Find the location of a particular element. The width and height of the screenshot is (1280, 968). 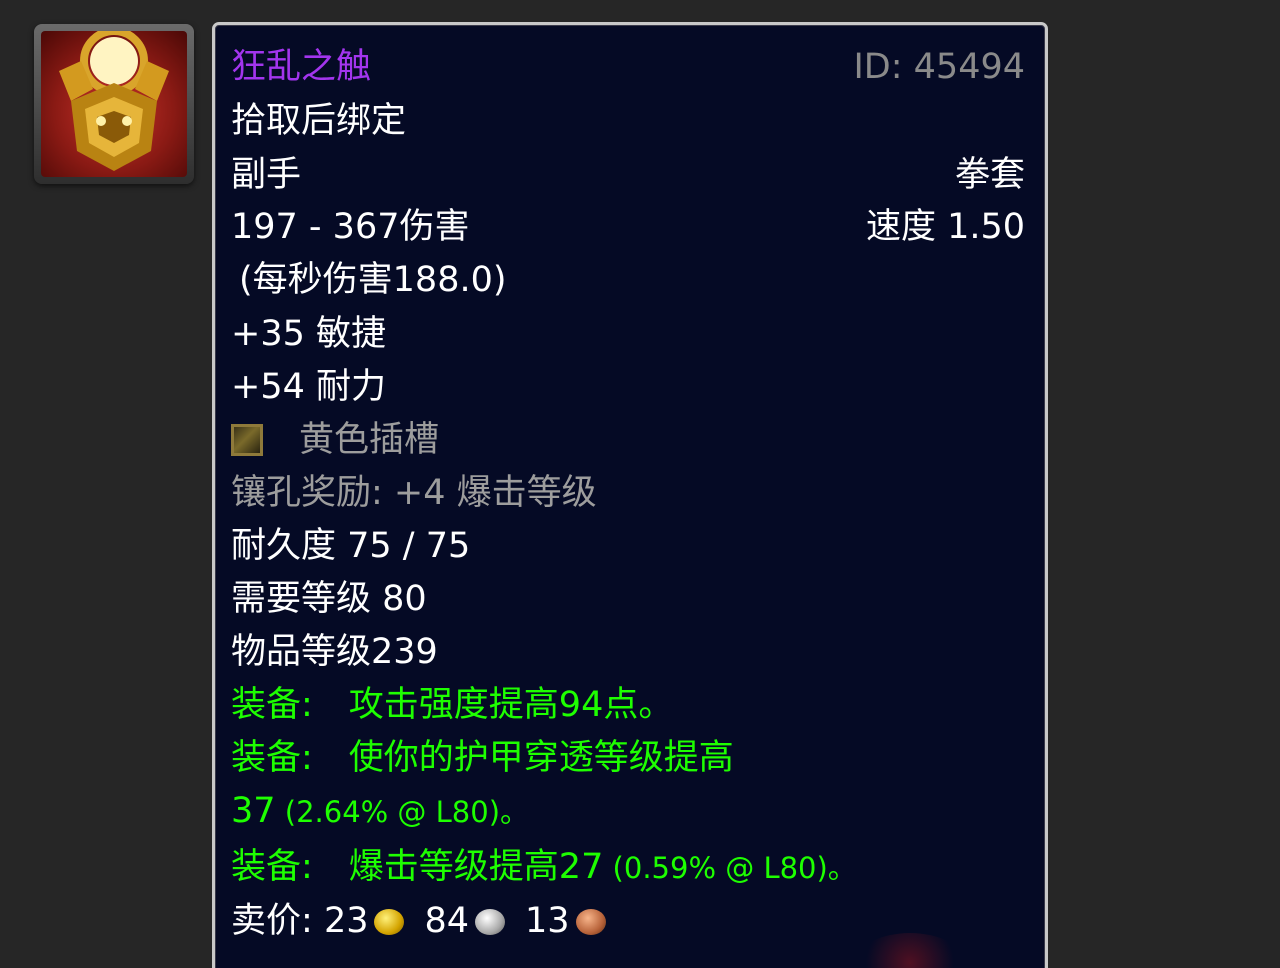

damage-range: 197 - 367伤害 is located at coordinates (350, 227).